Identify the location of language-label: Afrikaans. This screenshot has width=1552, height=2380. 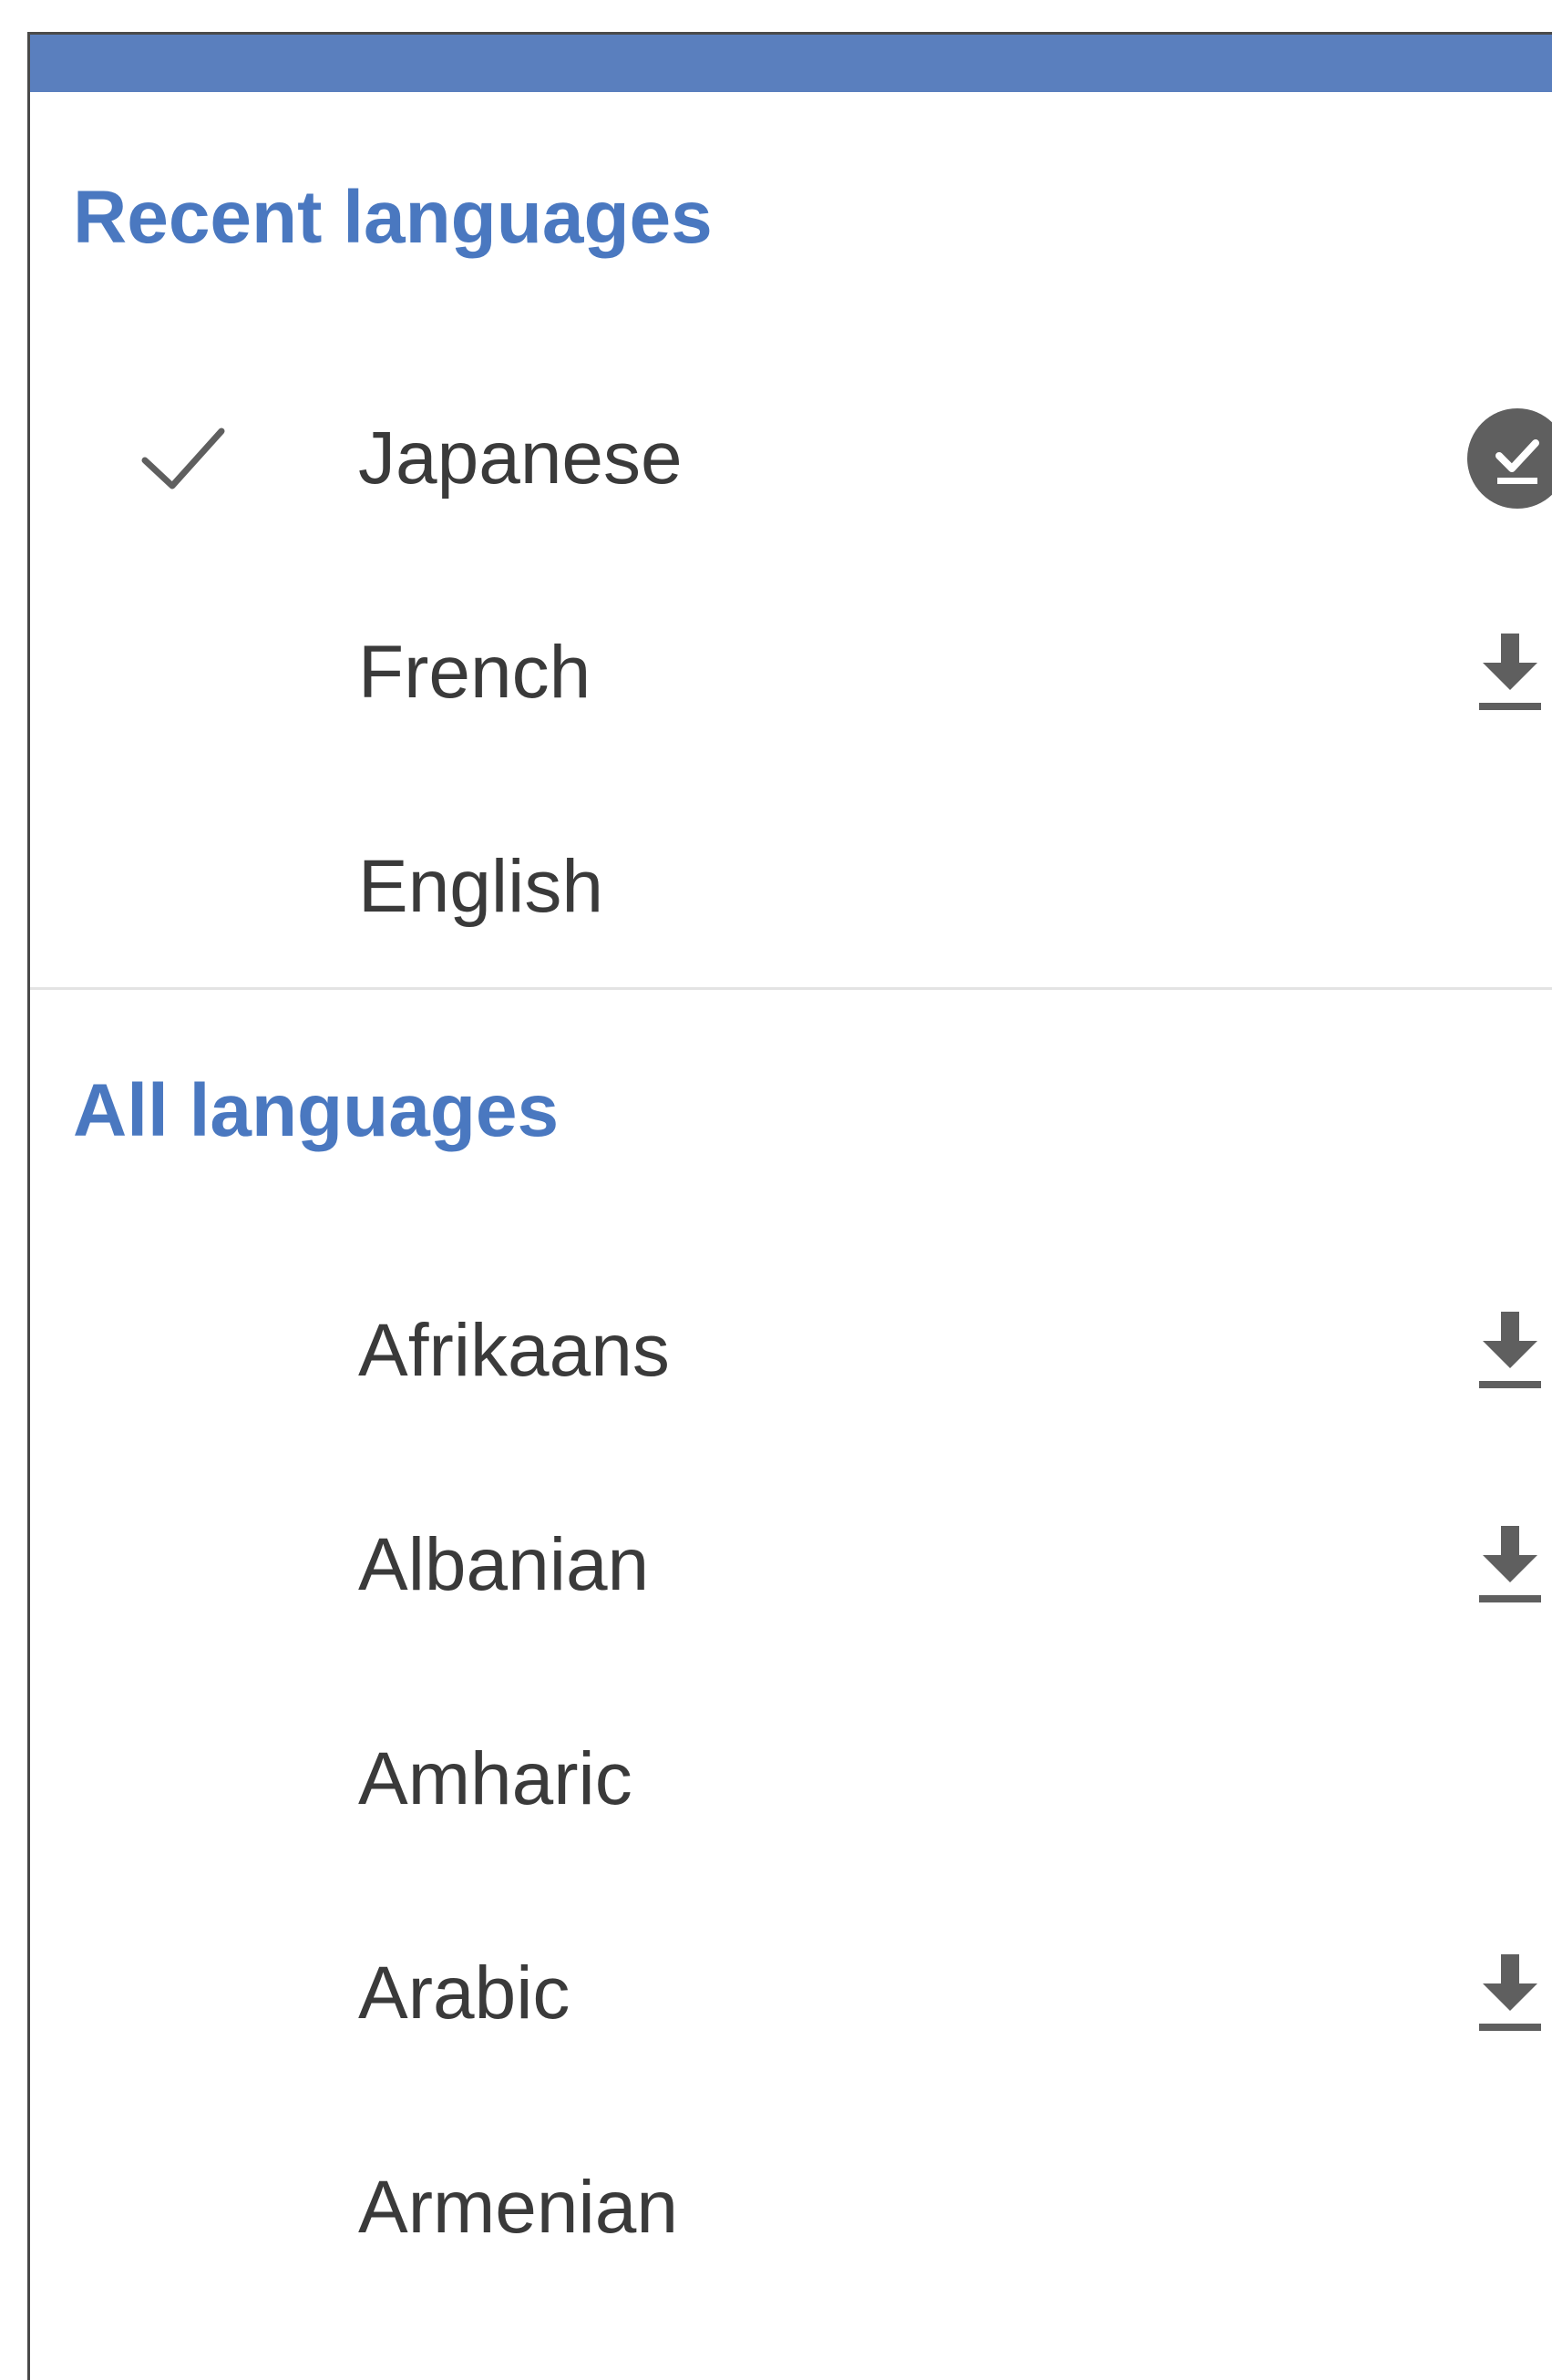
(514, 1351).